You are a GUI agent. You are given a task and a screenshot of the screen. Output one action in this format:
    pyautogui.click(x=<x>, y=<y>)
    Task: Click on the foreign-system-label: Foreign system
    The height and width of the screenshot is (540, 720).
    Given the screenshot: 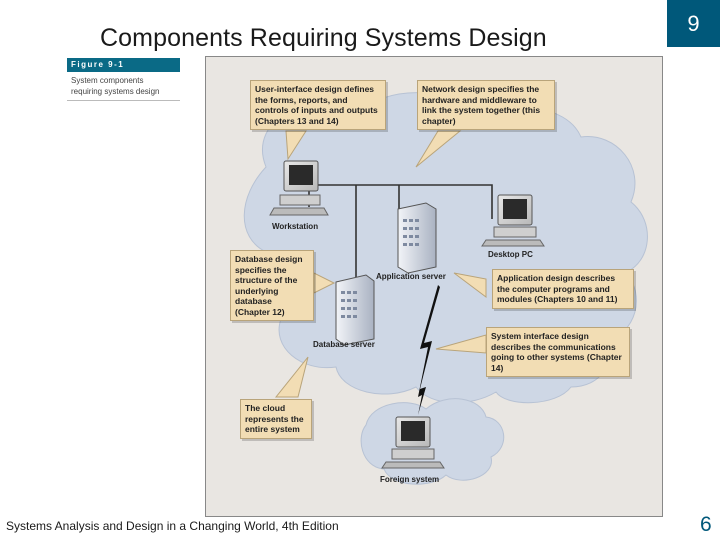 What is the action you would take?
    pyautogui.click(x=410, y=479)
    